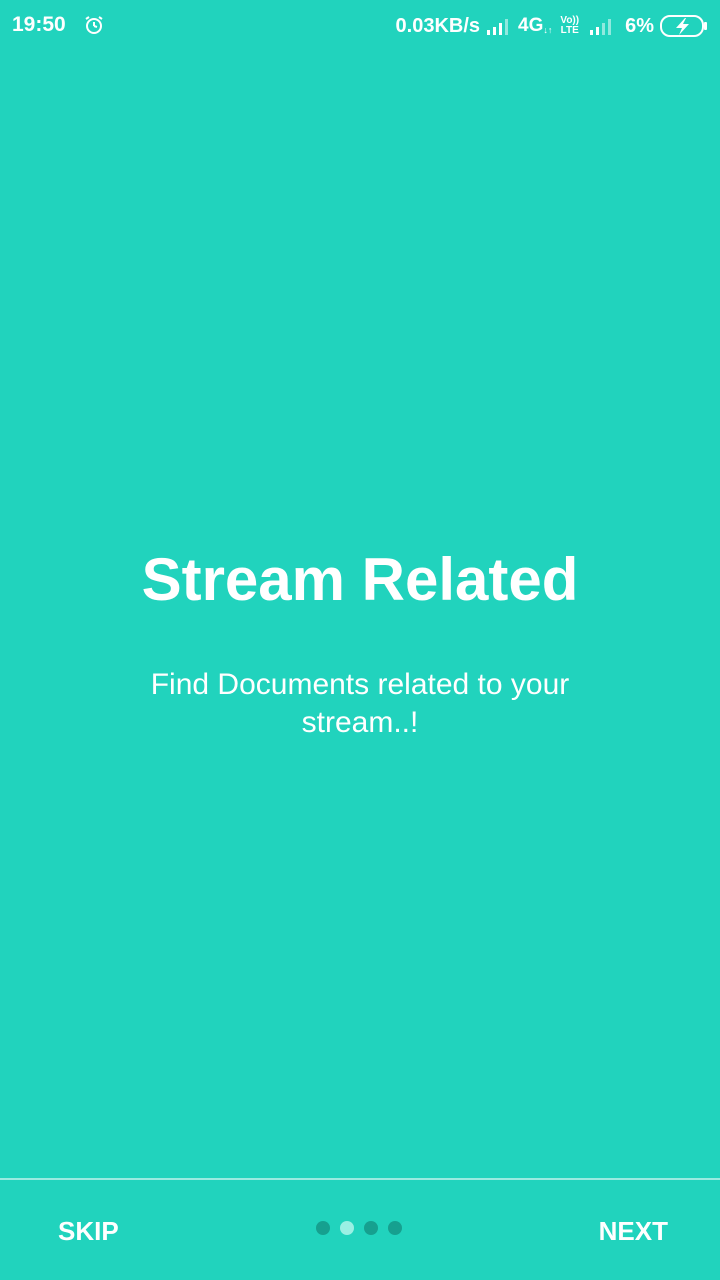  I want to click on page-indicator, so click(364, 1228).